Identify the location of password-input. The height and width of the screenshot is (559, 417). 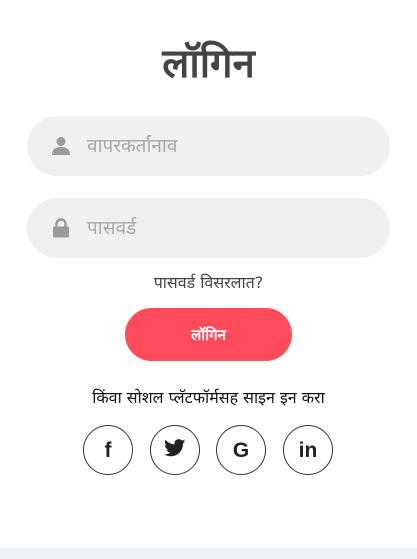
(227, 228).